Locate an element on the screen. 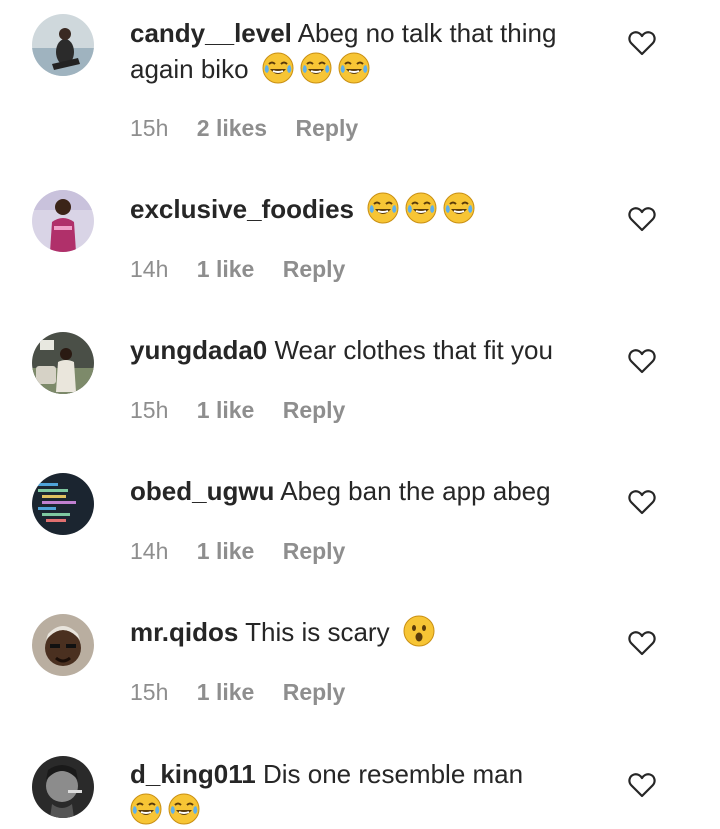 The width and height of the screenshot is (720, 829). comment-content: exclusive_foodies is located at coordinates (370, 209).